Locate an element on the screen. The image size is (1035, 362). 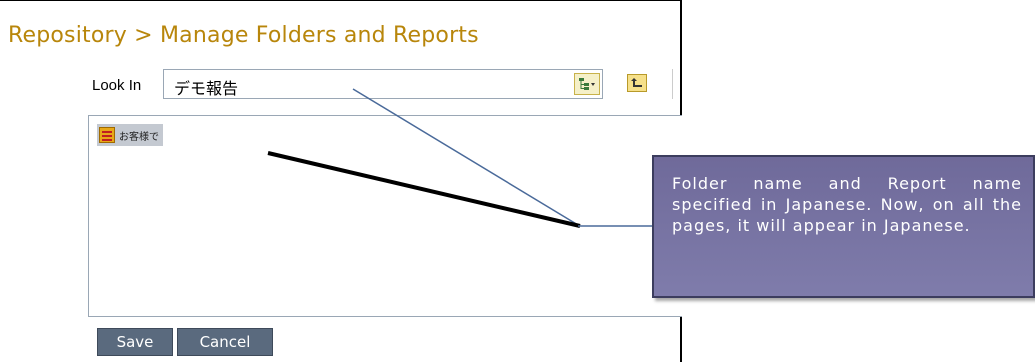
pointer-line-report is located at coordinates (424, 189).